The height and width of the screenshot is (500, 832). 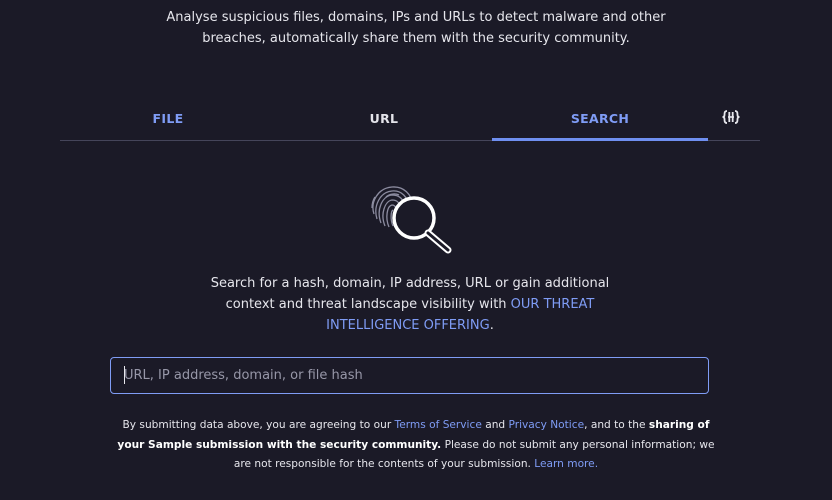 What do you see at coordinates (410, 217) in the screenshot?
I see `fingerprint-magnifier-icon` at bounding box center [410, 217].